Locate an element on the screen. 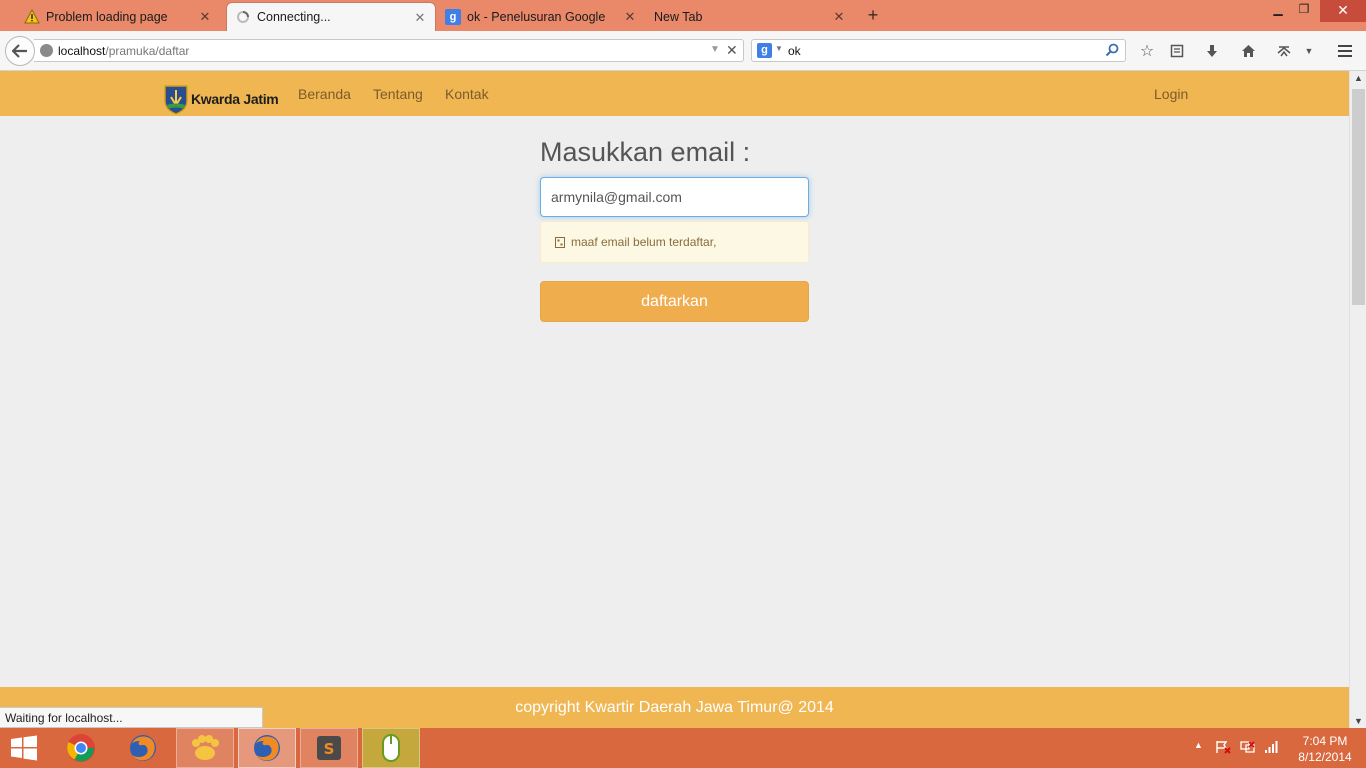  url-text: localhost/pramuka/daftar is located at coordinates (123, 51).